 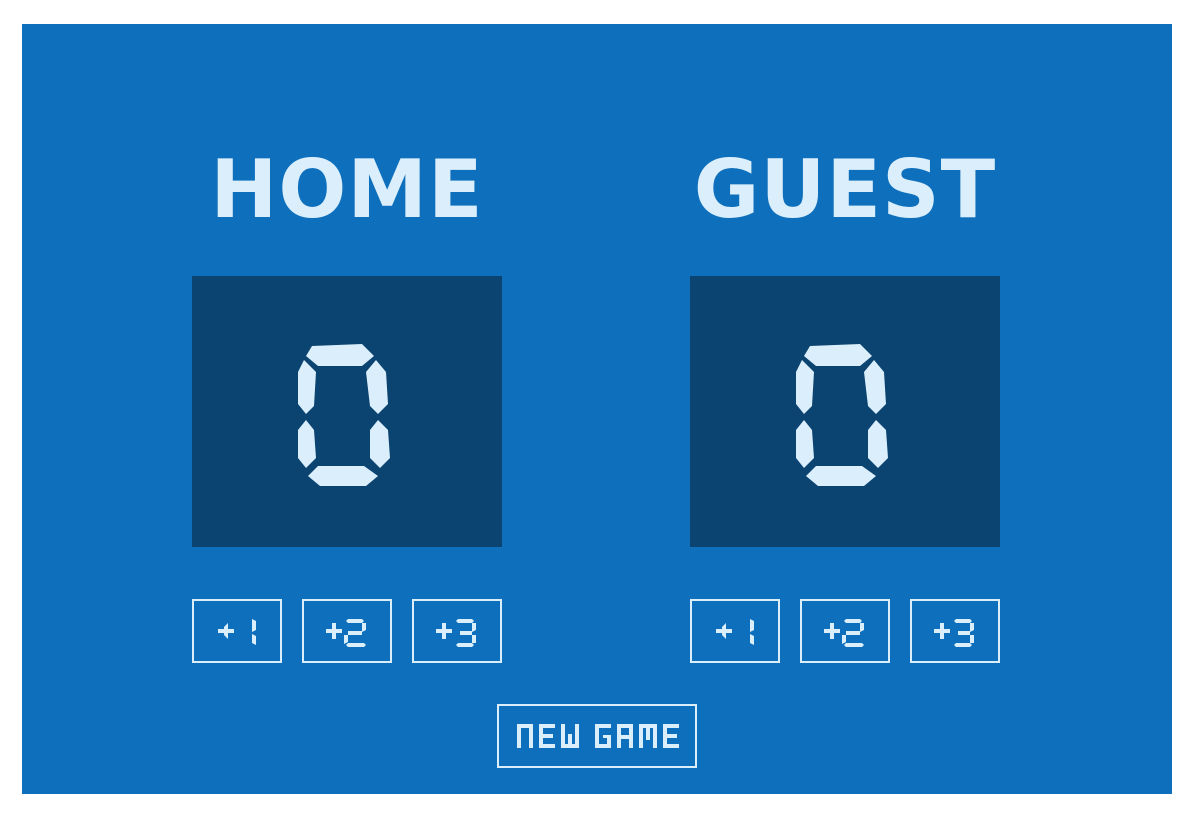 I want to click on guest-plus-2-button: +2, so click(x=845, y=631).